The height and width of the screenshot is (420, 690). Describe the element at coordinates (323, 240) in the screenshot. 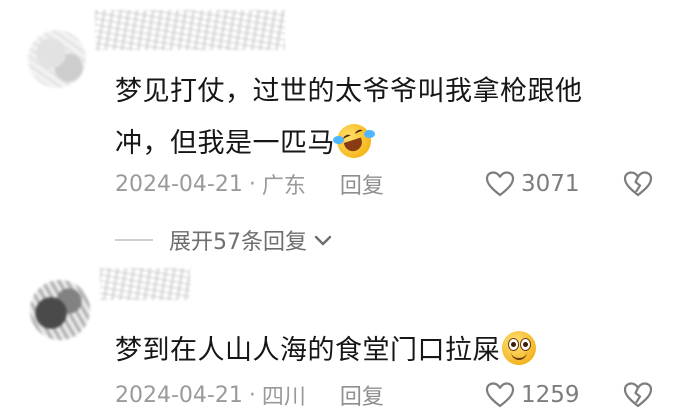

I see `chevron-down-icon` at that location.